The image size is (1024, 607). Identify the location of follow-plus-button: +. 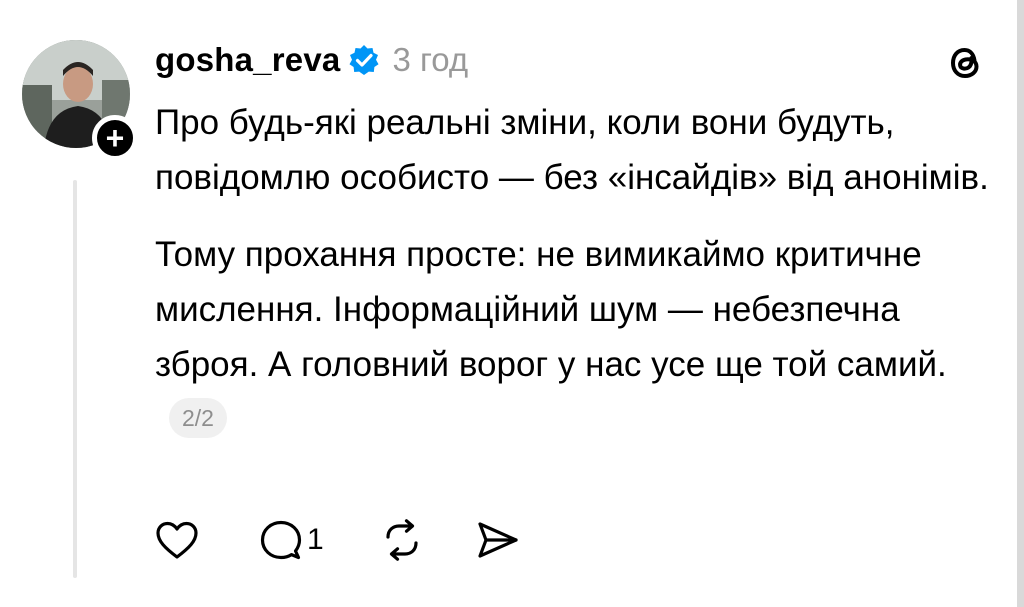
(115, 138).